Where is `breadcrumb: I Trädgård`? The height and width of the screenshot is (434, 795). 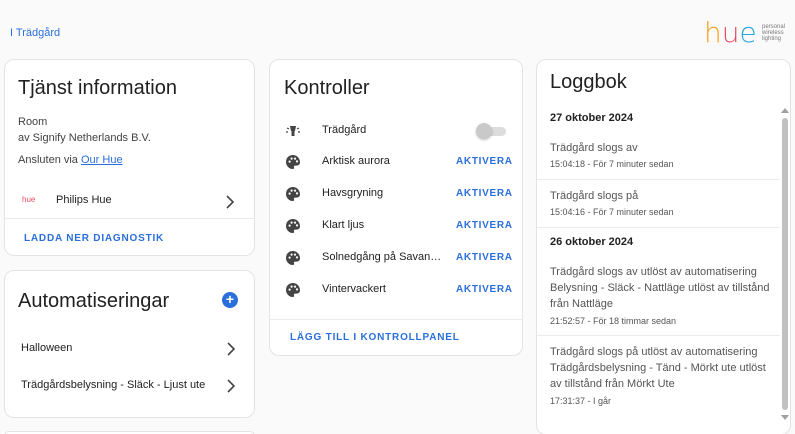
breadcrumb: I Trädgård is located at coordinates (35, 33).